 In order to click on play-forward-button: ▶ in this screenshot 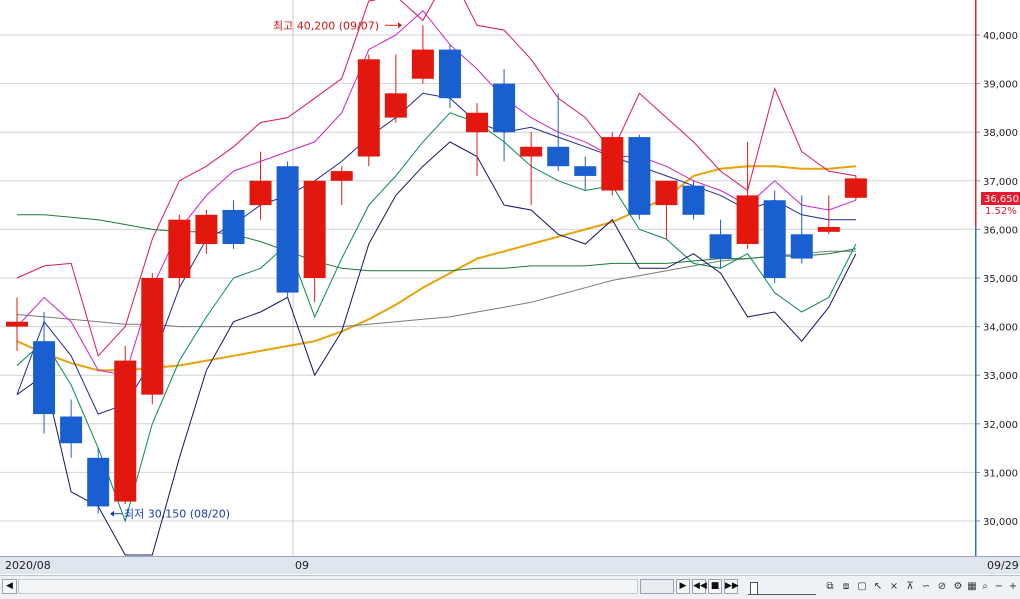, I will do `click(683, 586)`.